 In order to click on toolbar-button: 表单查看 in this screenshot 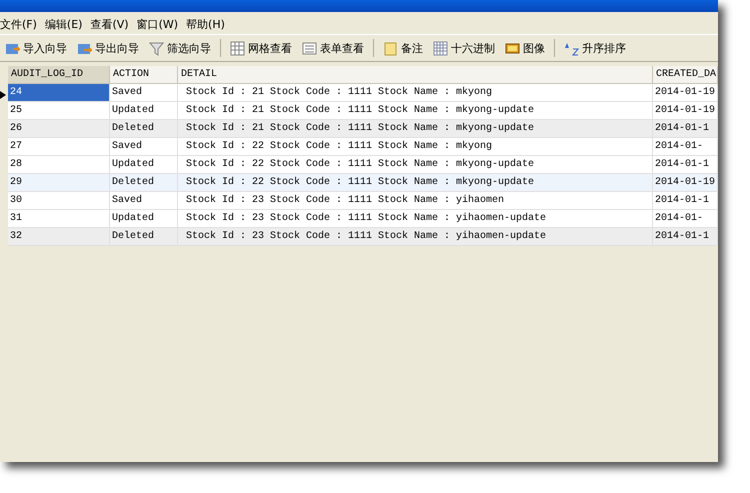, I will do `click(333, 48)`.